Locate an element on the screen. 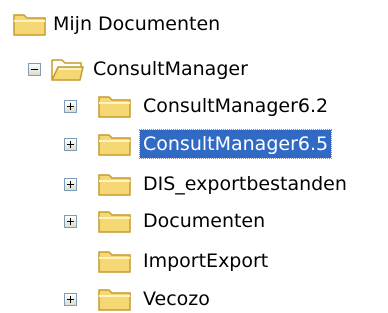 The image size is (388, 313). tree-item-mijn-documenten: Mijn Documenten is located at coordinates (194, 24).